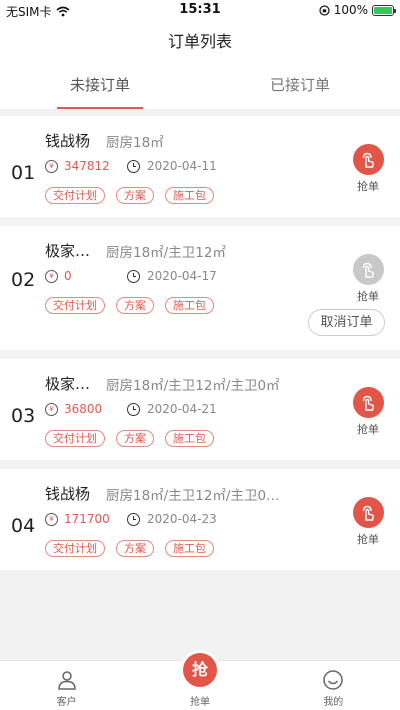  I want to click on bottom-tab-bar: 客户 抢 抢单 我的, so click(200, 681).